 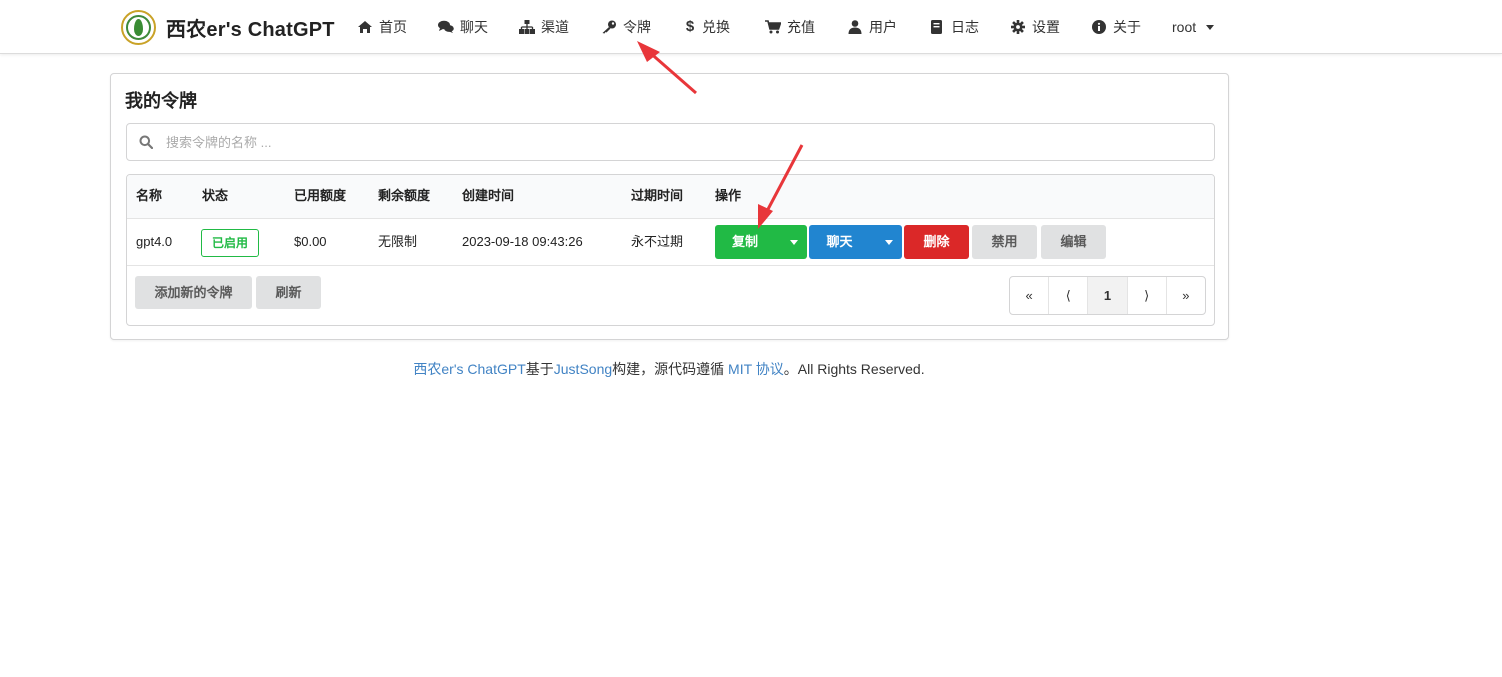 What do you see at coordinates (138, 27) in the screenshot?
I see `logo-icon` at bounding box center [138, 27].